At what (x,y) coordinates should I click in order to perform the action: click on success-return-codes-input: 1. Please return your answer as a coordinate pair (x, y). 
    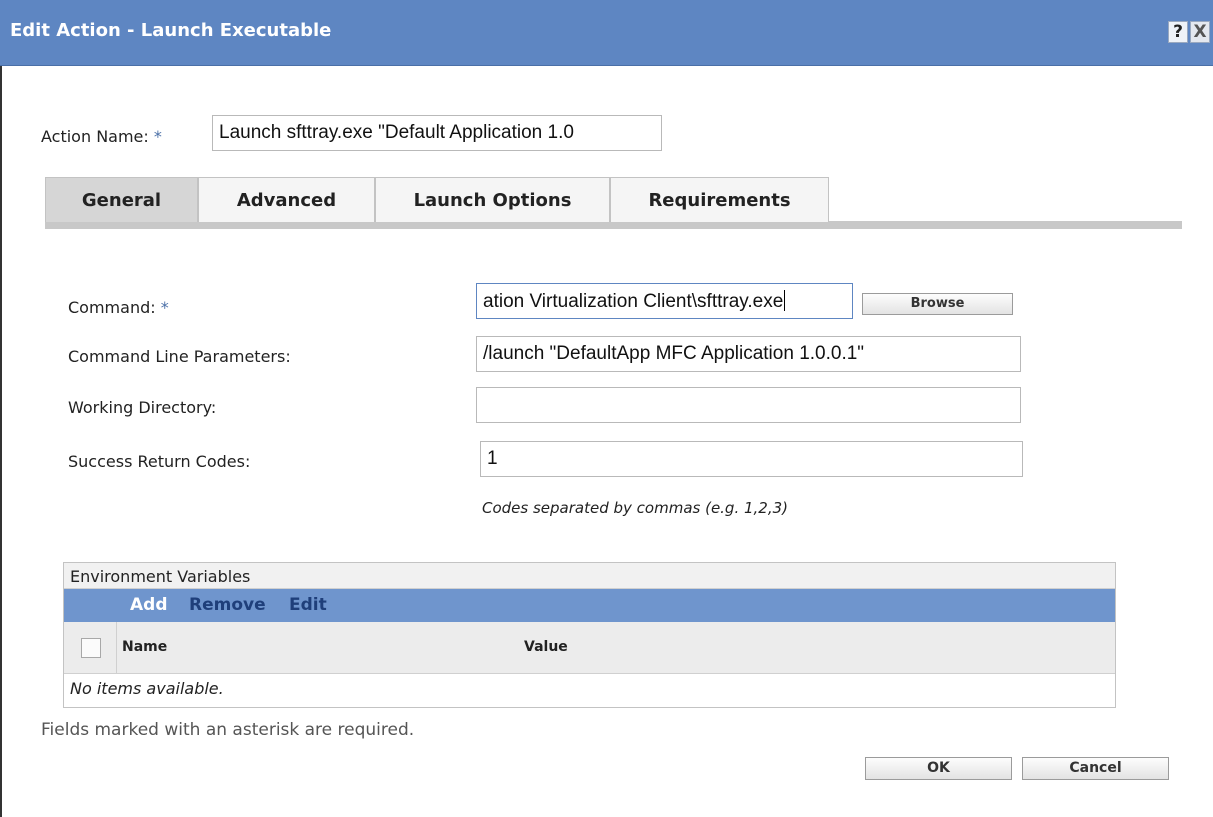
    Looking at the image, I should click on (751, 459).